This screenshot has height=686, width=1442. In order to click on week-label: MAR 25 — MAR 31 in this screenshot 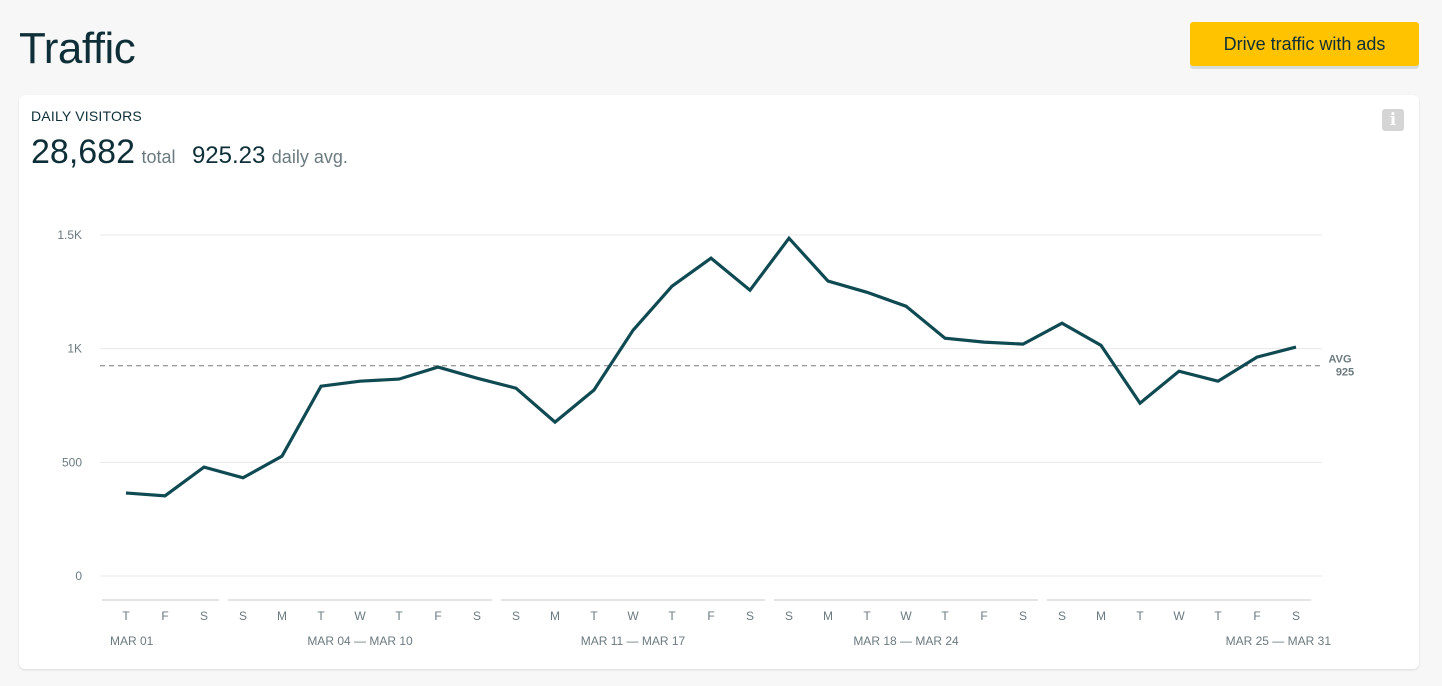, I will do `click(1279, 641)`.